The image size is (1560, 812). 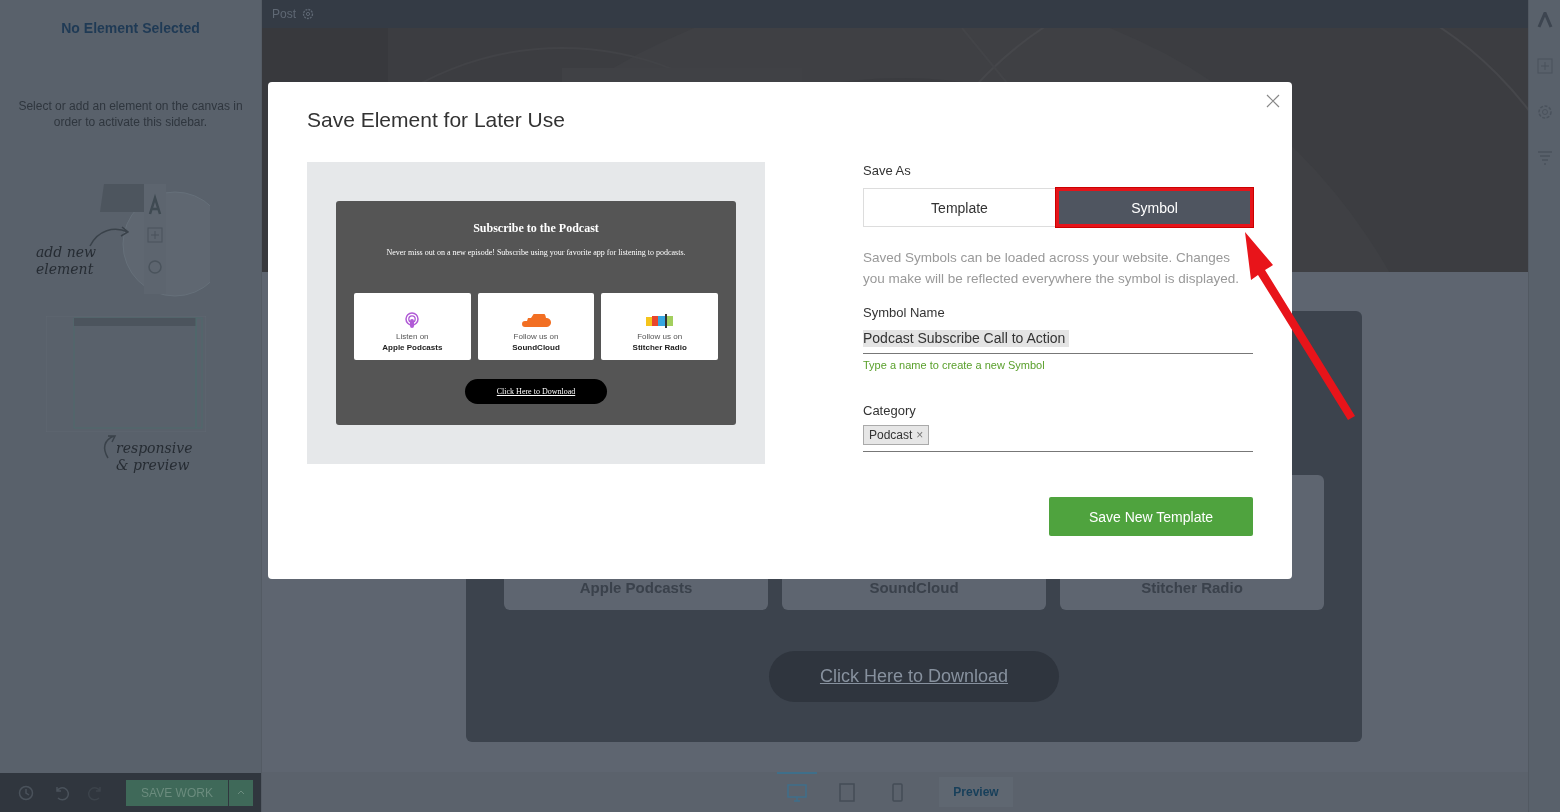 I want to click on field-hint: Type a name to create a new Symbol, so click(x=954, y=365).